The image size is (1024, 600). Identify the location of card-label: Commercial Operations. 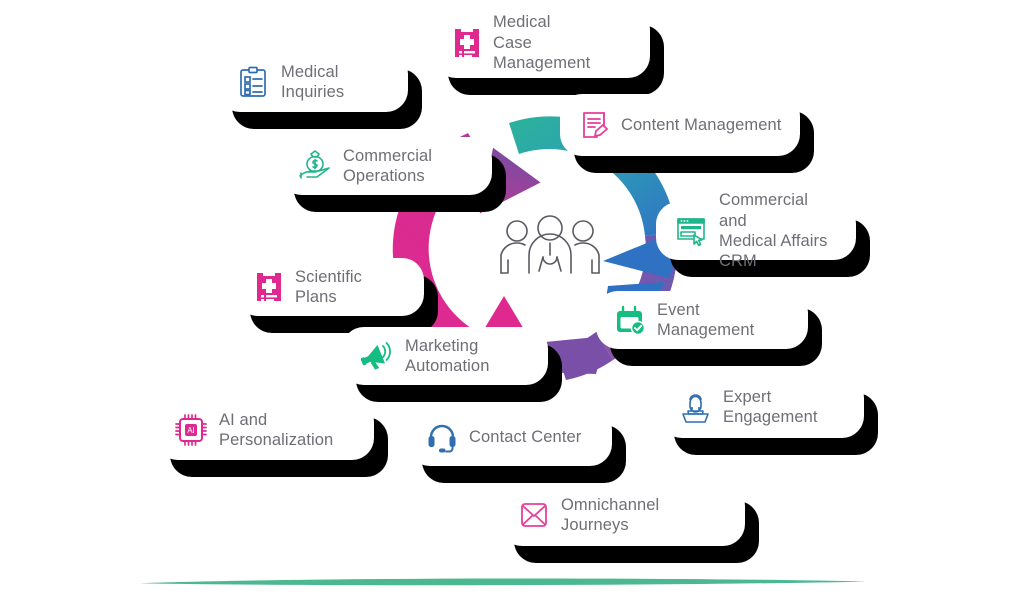
(388, 165).